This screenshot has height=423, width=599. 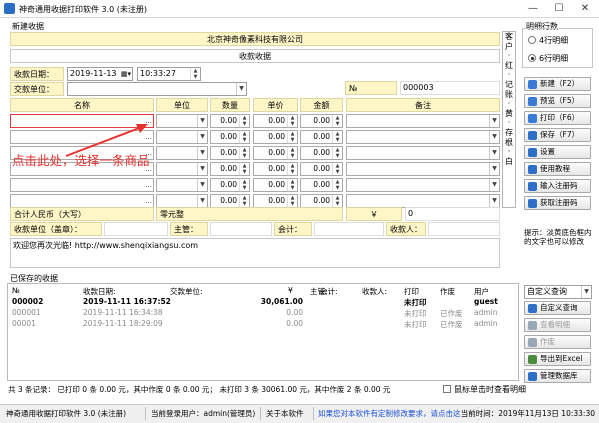 I want to click on sidebar-button: 预览（F5）, so click(x=557, y=101).